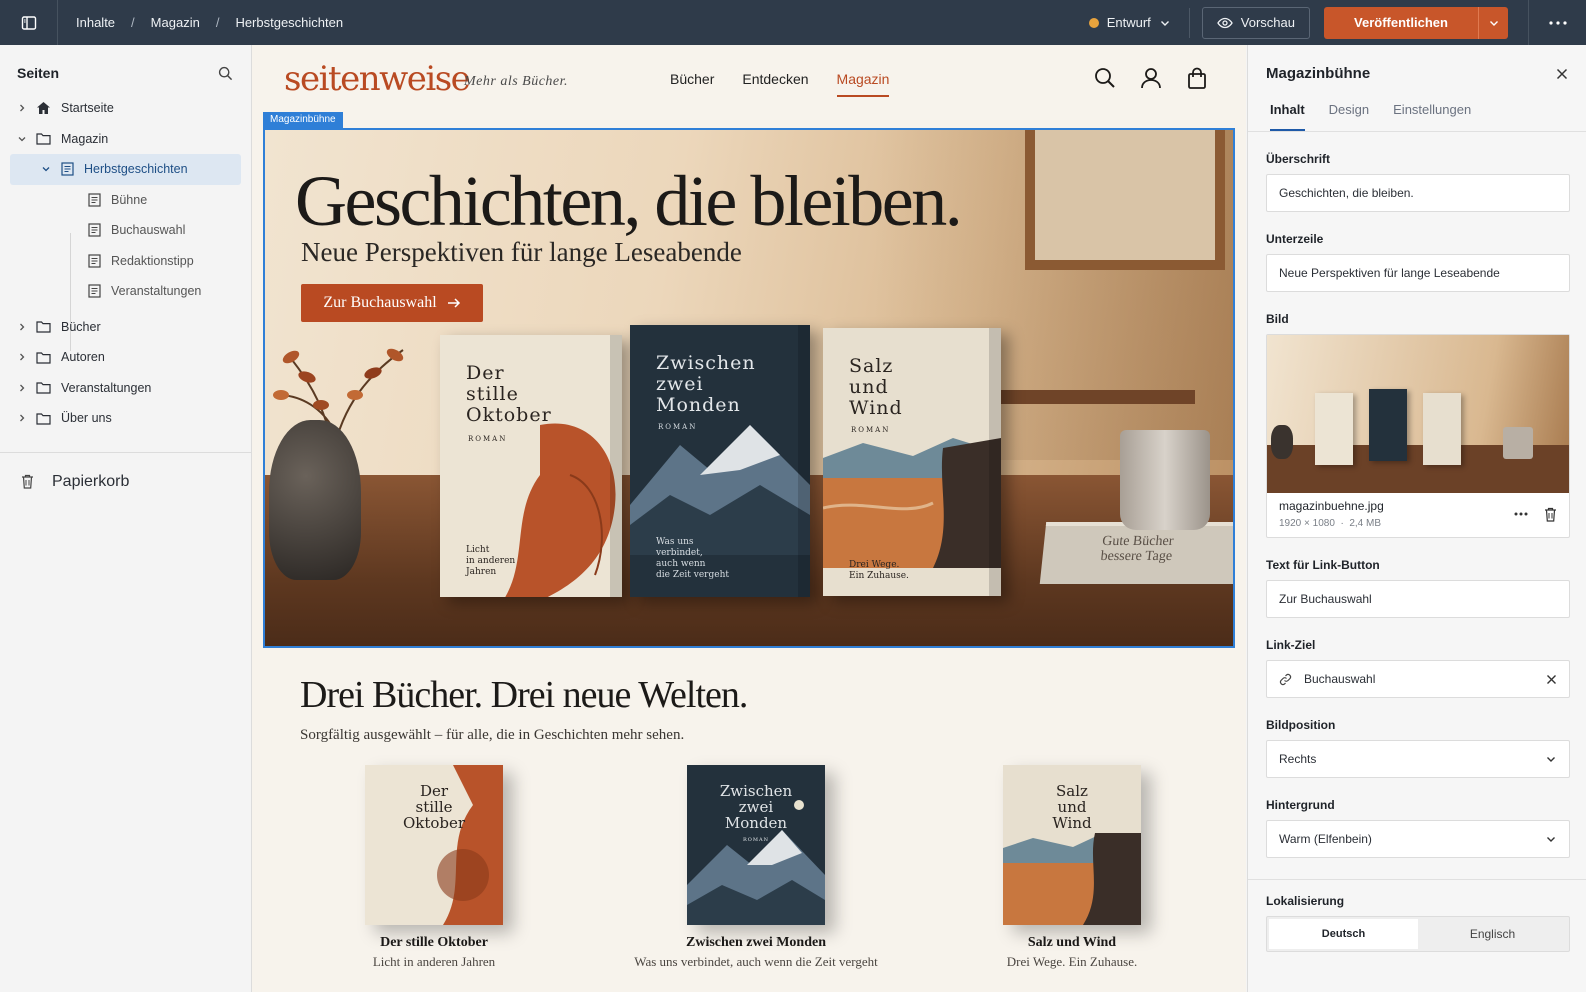 The height and width of the screenshot is (992, 1586). I want to click on selected-block-tag: Magazinbühne, so click(303, 120).